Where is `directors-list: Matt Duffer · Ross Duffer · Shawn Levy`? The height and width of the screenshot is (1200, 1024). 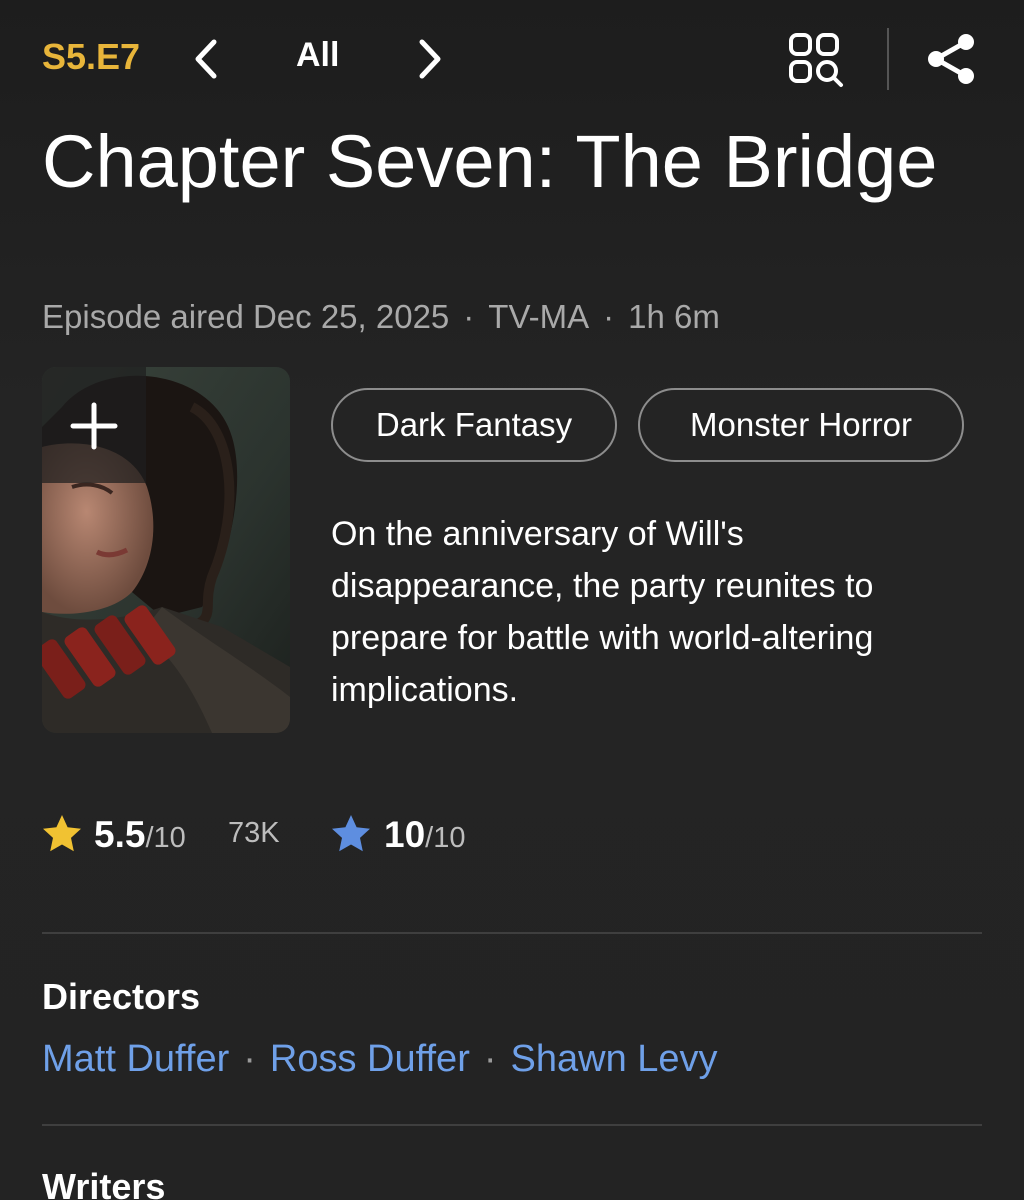 directors-list: Matt Duffer · Ross Duffer · Shawn Levy is located at coordinates (380, 1059).